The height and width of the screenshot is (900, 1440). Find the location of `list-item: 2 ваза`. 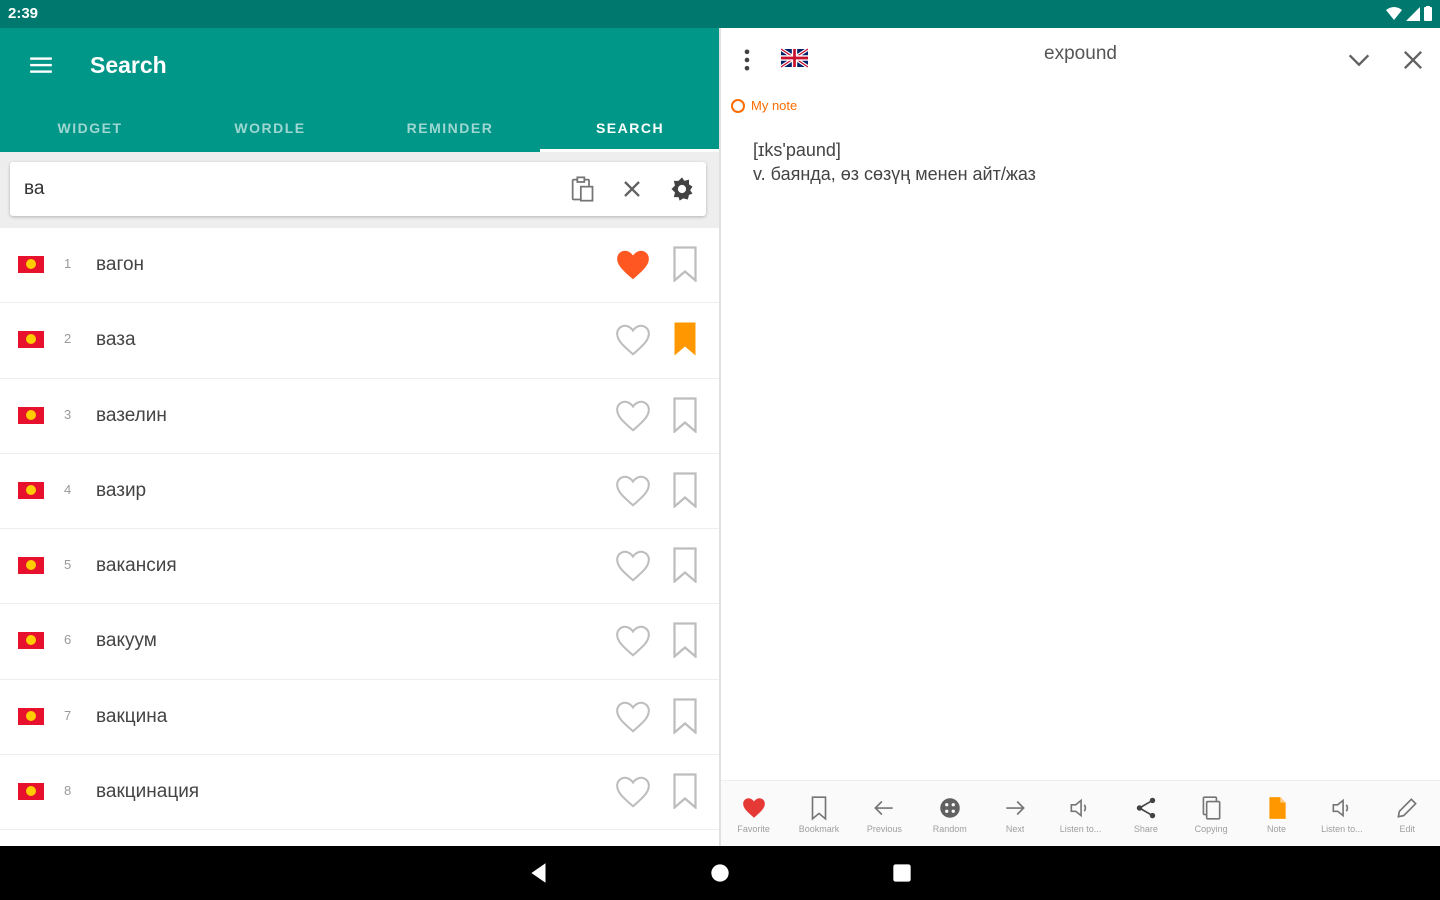

list-item: 2 ваза is located at coordinates (360, 341).